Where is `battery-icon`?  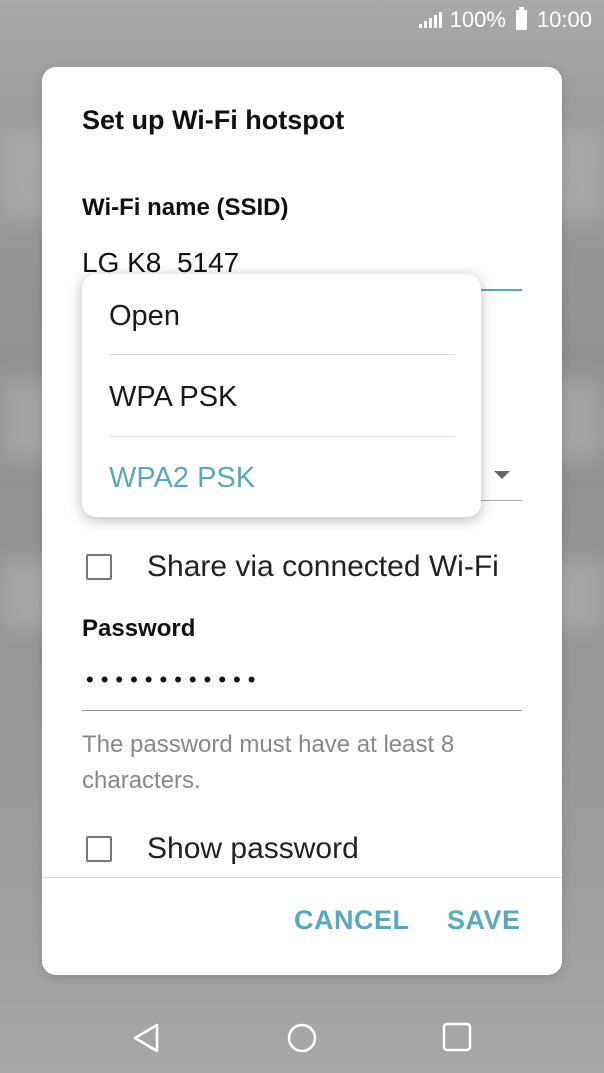 battery-icon is located at coordinates (521, 18).